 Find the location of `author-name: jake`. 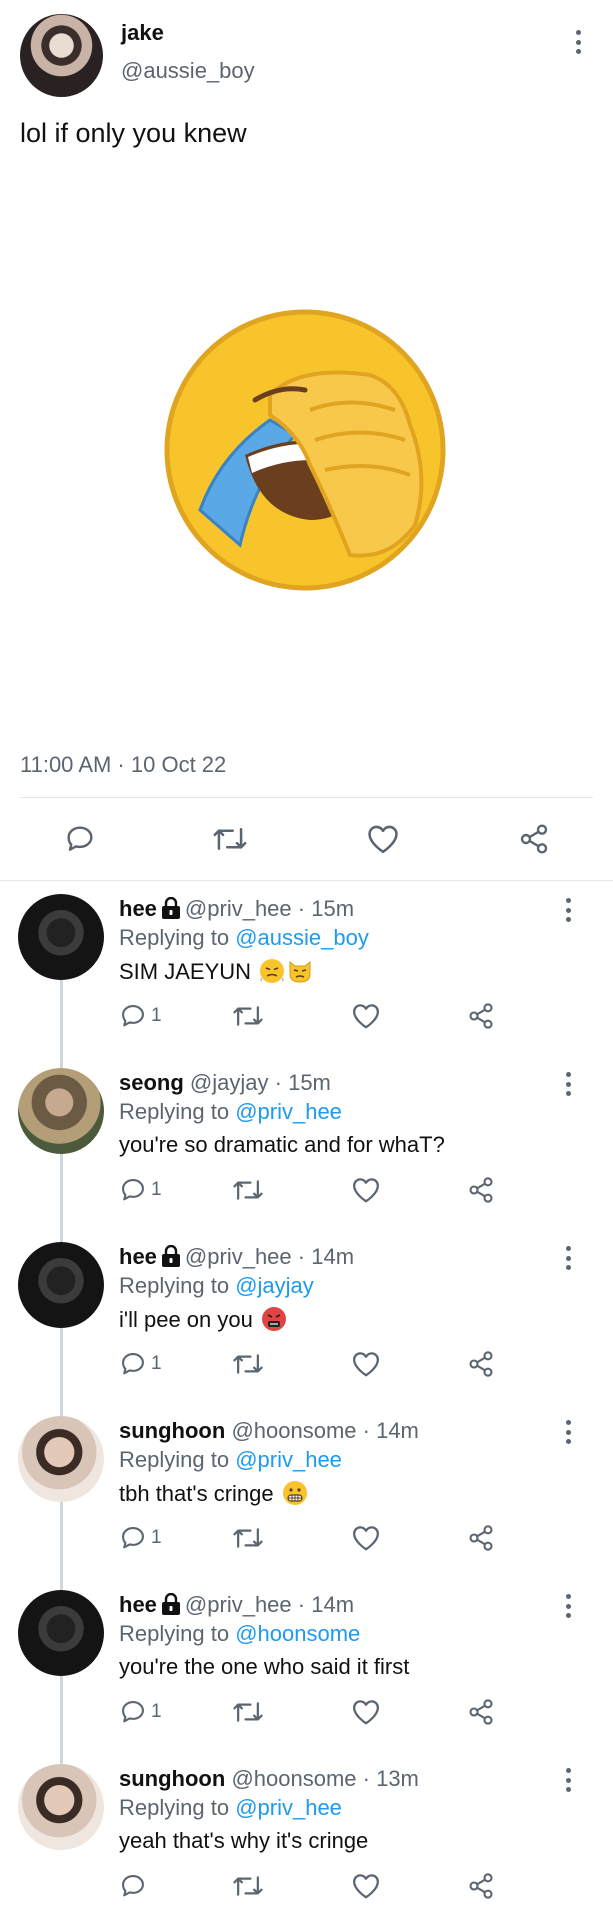

author-name: jake is located at coordinates (142, 33).